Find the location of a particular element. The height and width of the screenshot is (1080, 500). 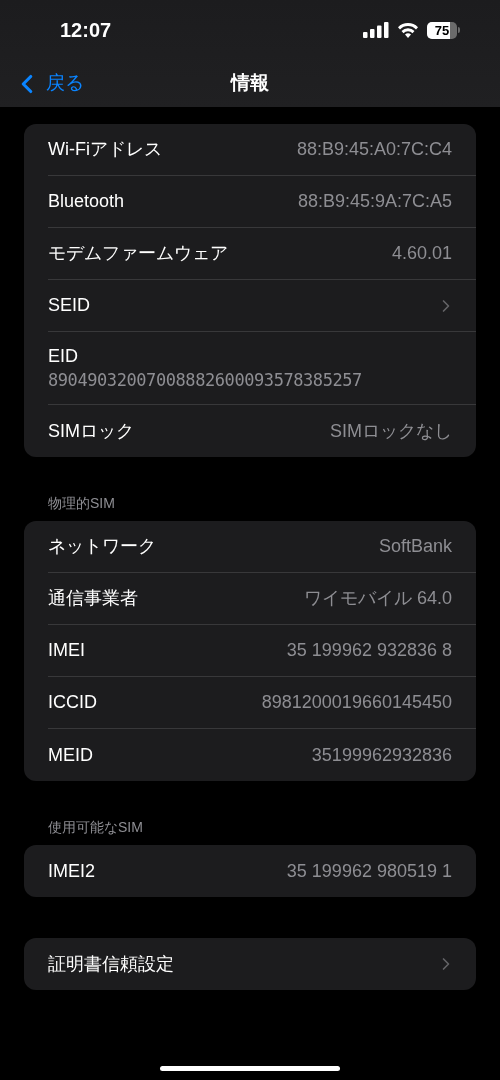

wifi-icon is located at coordinates (408, 30).